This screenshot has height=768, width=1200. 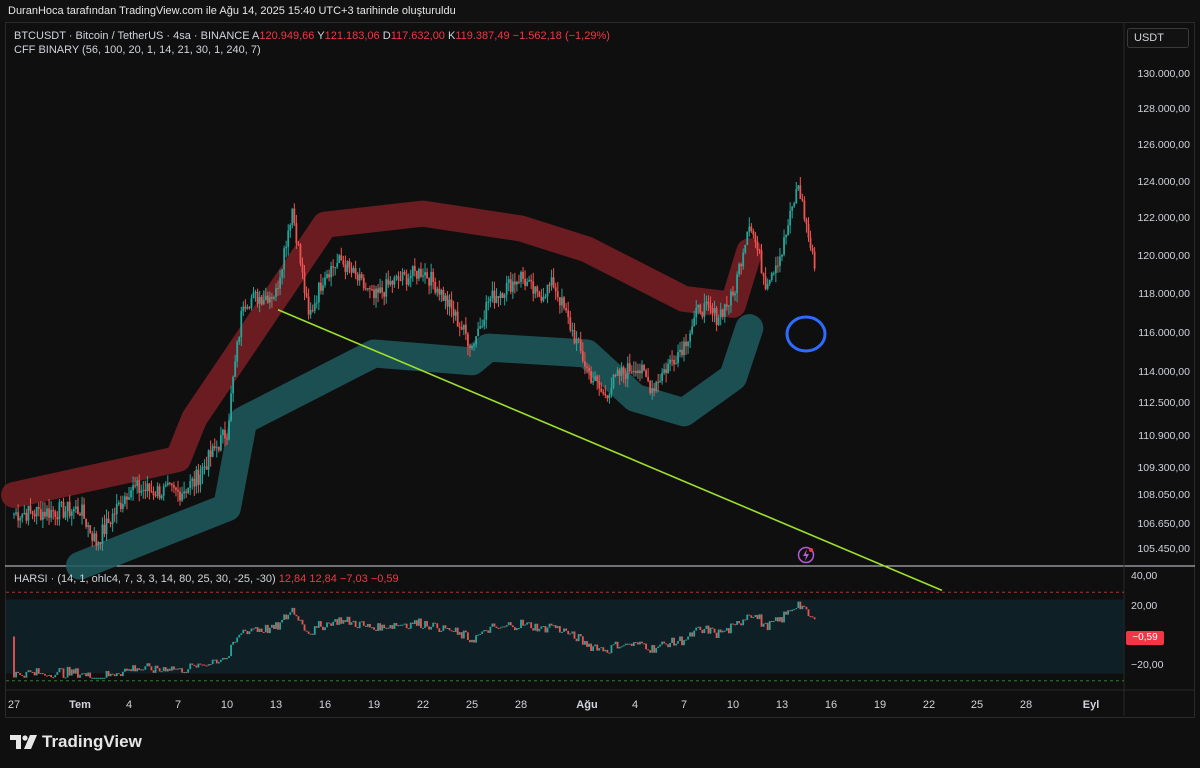 What do you see at coordinates (1158, 38) in the screenshot?
I see `currency-selector: USDT` at bounding box center [1158, 38].